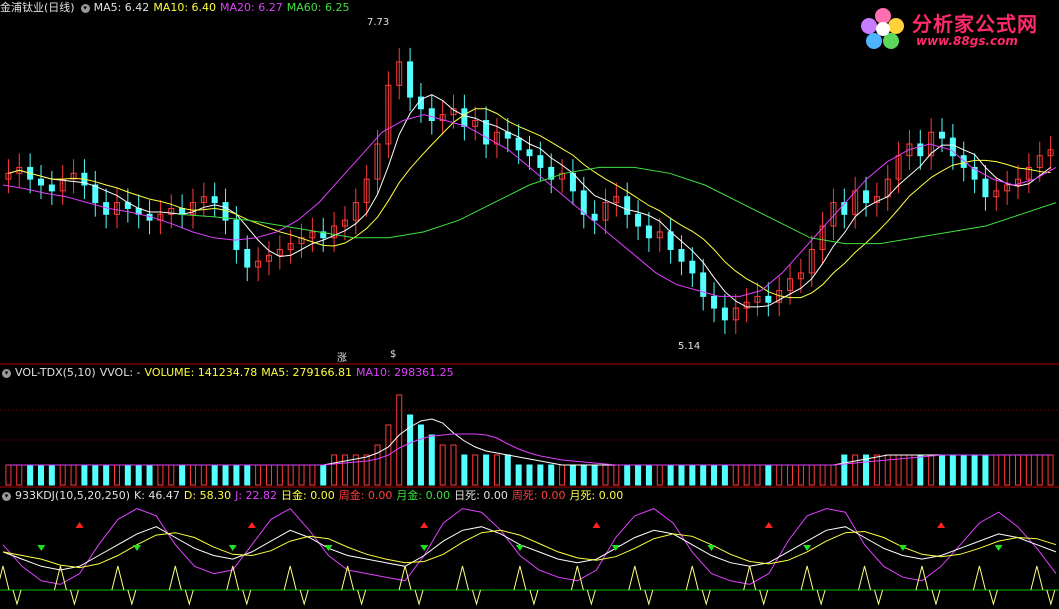 The height and width of the screenshot is (609, 1059). Describe the element at coordinates (37, 7) in the screenshot. I see `stock-title: 金浦钛业(日线)` at that location.